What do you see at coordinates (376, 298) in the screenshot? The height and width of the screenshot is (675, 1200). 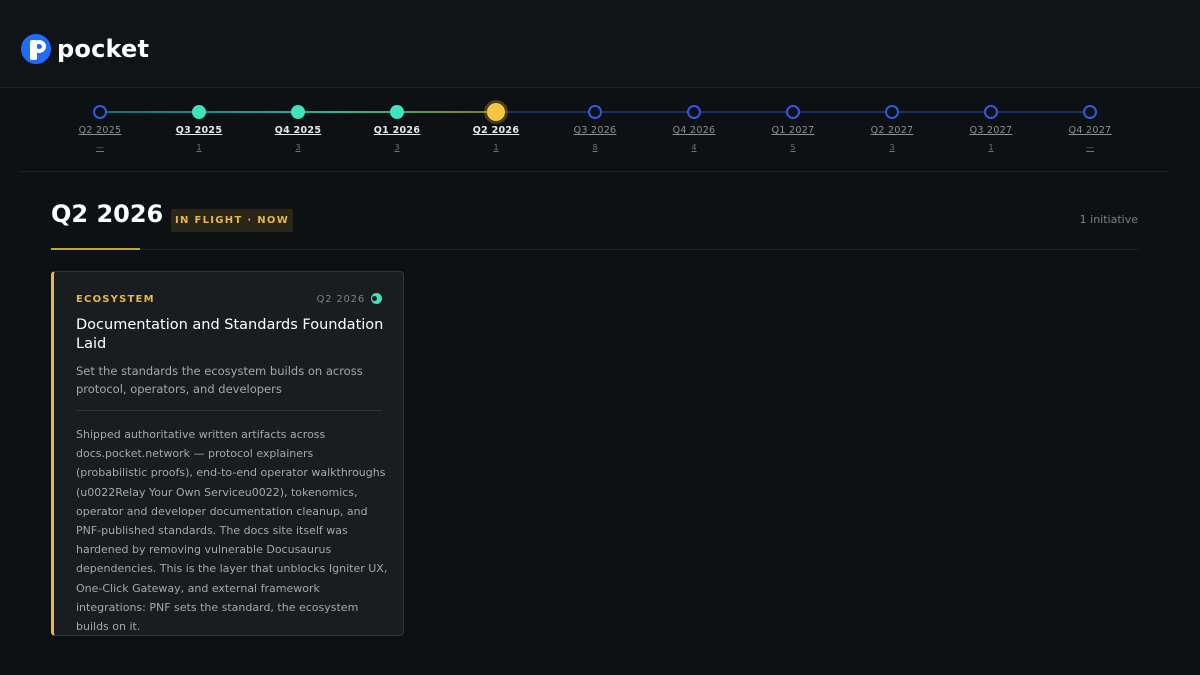 I see `status-dot-icon` at bounding box center [376, 298].